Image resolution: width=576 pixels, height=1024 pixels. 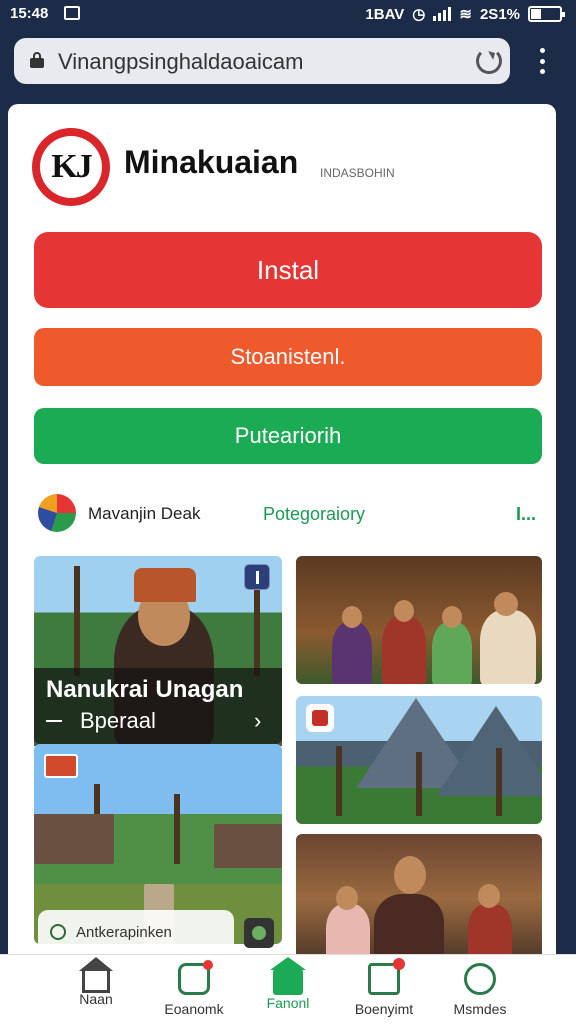 I want to click on caption-subtitle: Bperaal, so click(x=118, y=720).